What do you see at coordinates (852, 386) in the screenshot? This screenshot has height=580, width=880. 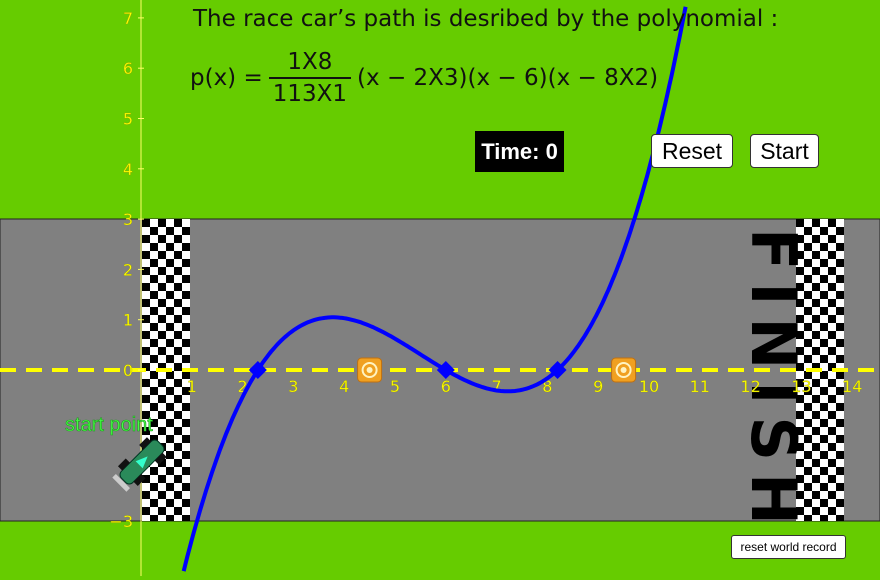 I see `x-tick-label: 14` at bounding box center [852, 386].